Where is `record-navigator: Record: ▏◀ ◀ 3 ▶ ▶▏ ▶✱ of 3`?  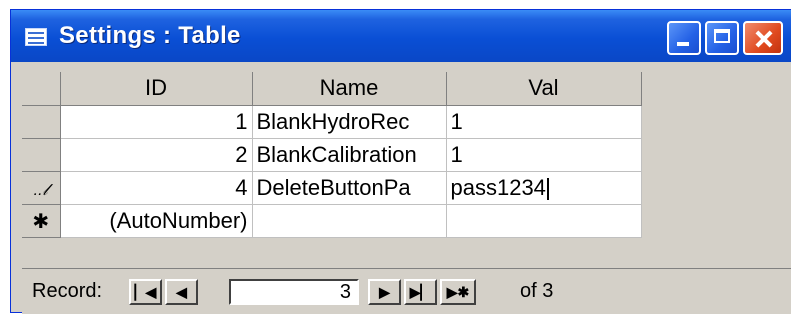
record-navigator: Record: ▏◀ ◀ 3 ▶ ▶▏ ▶✱ of 3 is located at coordinates (406, 291).